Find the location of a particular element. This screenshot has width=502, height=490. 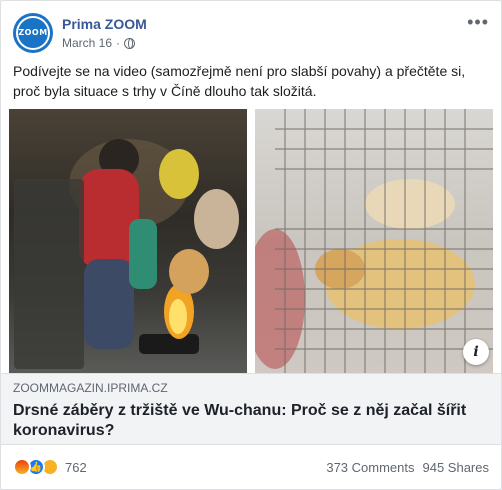

post-meta: March 16 · is located at coordinates (275, 43).